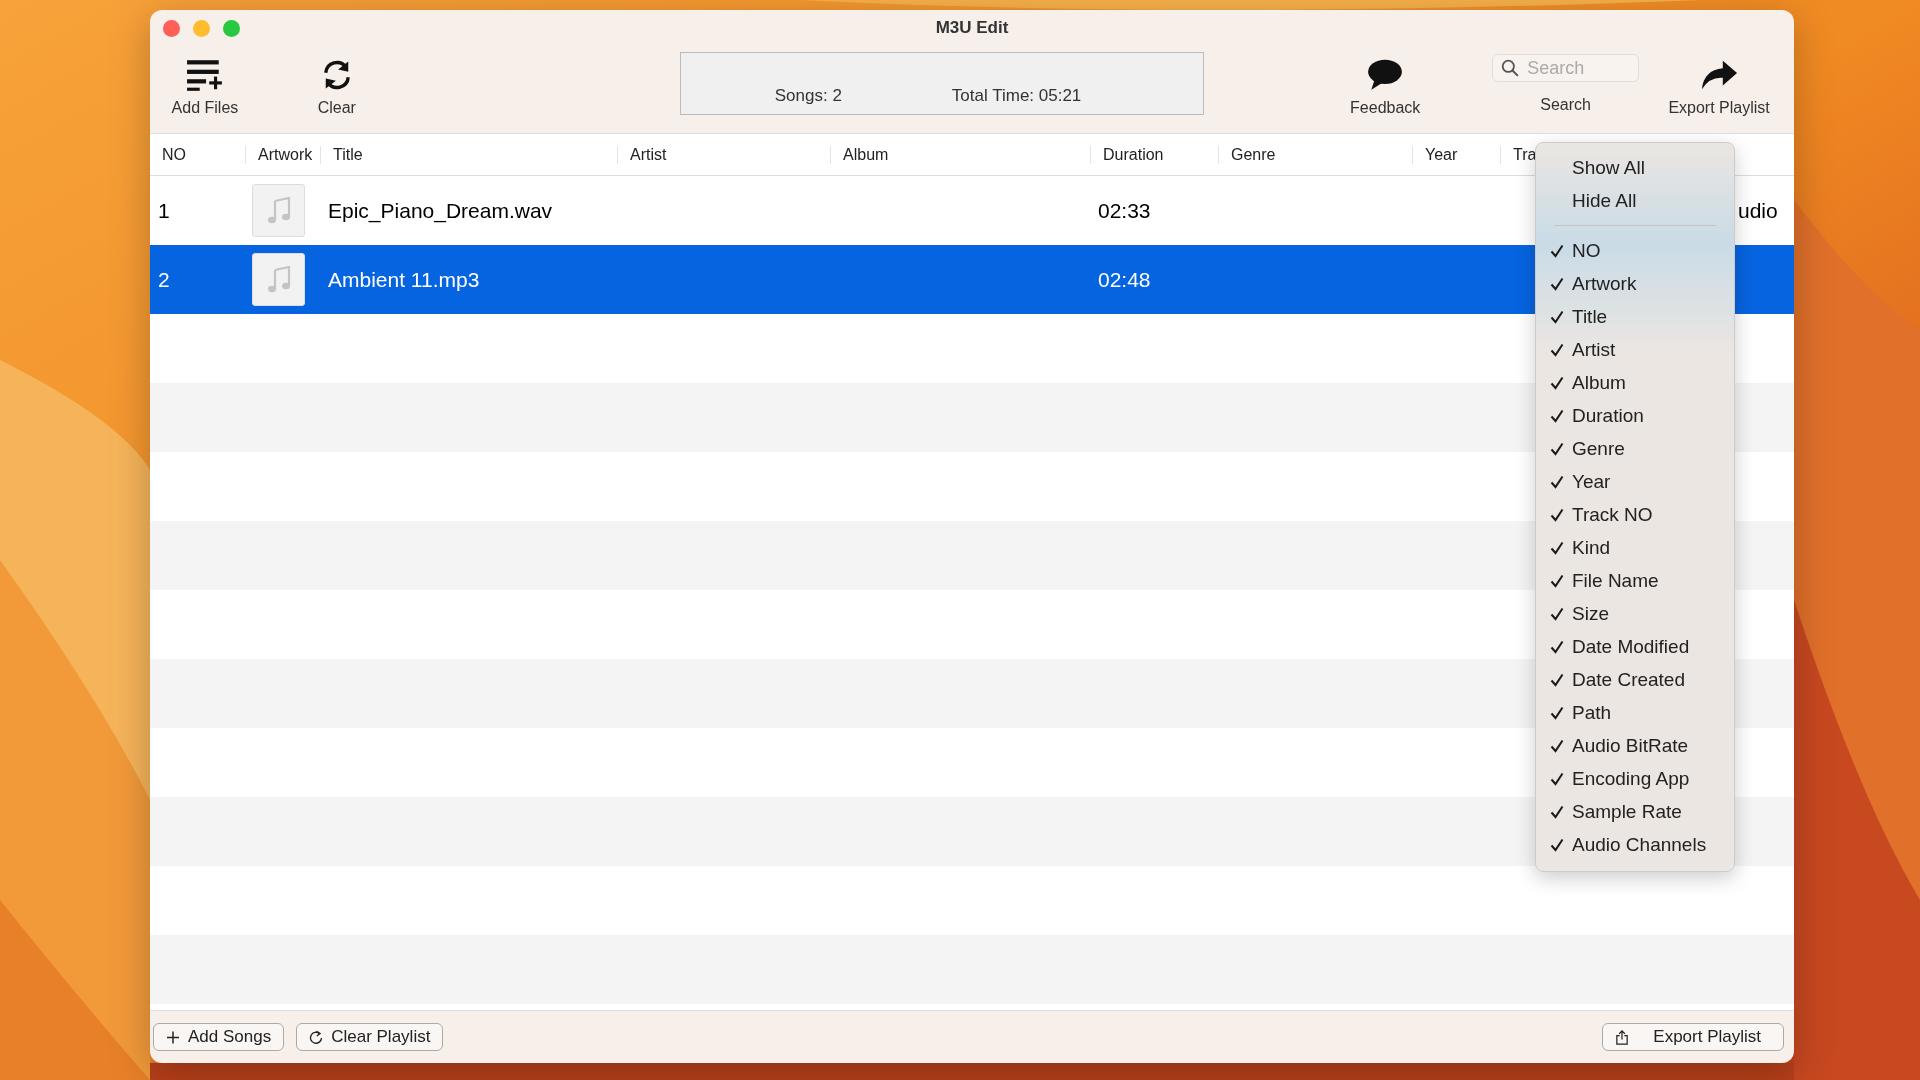  Describe the element at coordinates (316, 1037) in the screenshot. I see `refresh-icon` at that location.